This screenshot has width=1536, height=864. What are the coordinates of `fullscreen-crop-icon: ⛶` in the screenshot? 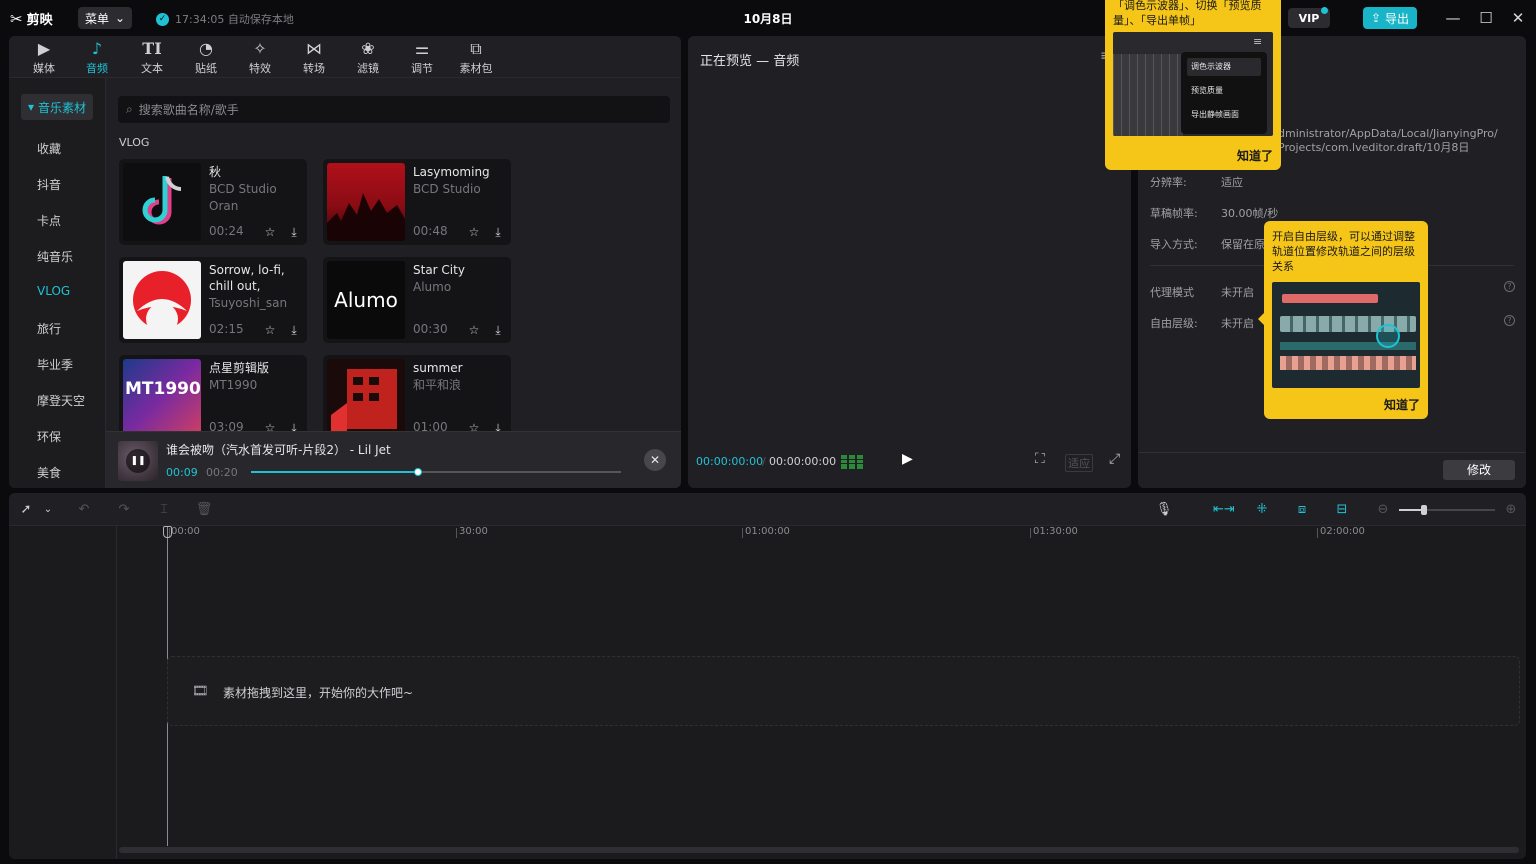 It's located at (1040, 459).